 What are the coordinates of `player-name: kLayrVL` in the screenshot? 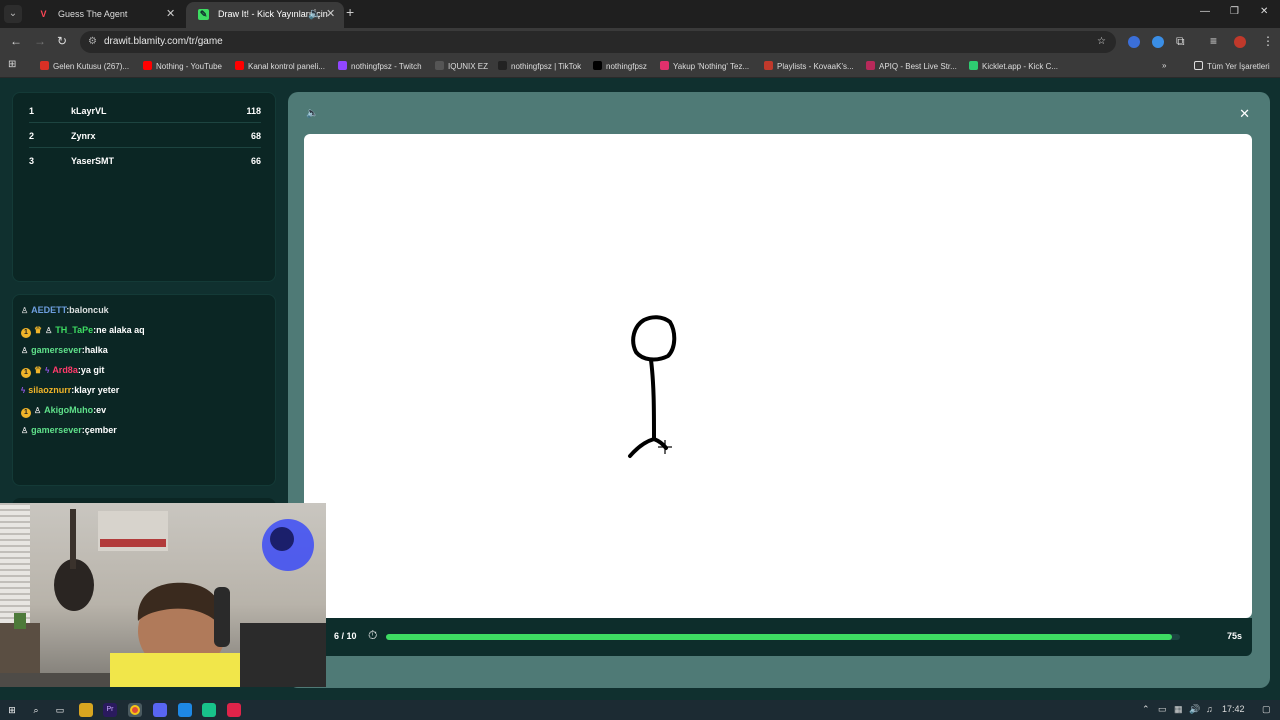 It's located at (89, 111).